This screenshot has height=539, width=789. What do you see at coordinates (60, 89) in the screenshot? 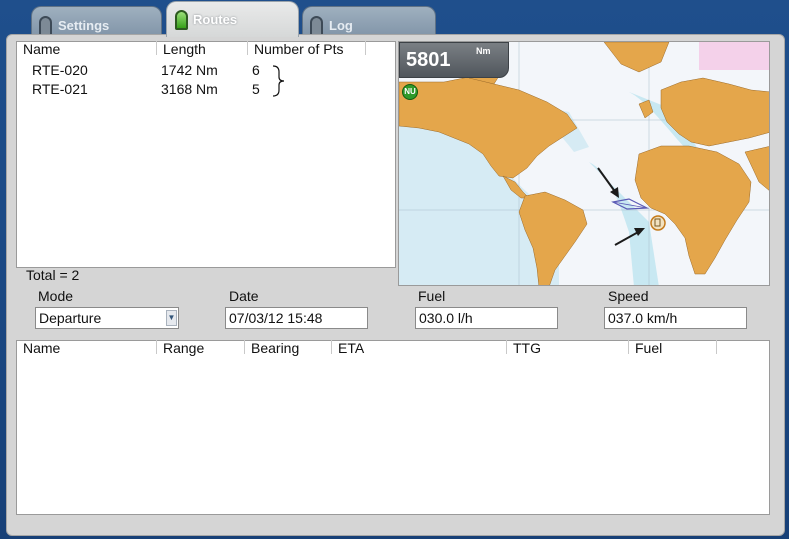
I see `route-name: RTE-021` at bounding box center [60, 89].